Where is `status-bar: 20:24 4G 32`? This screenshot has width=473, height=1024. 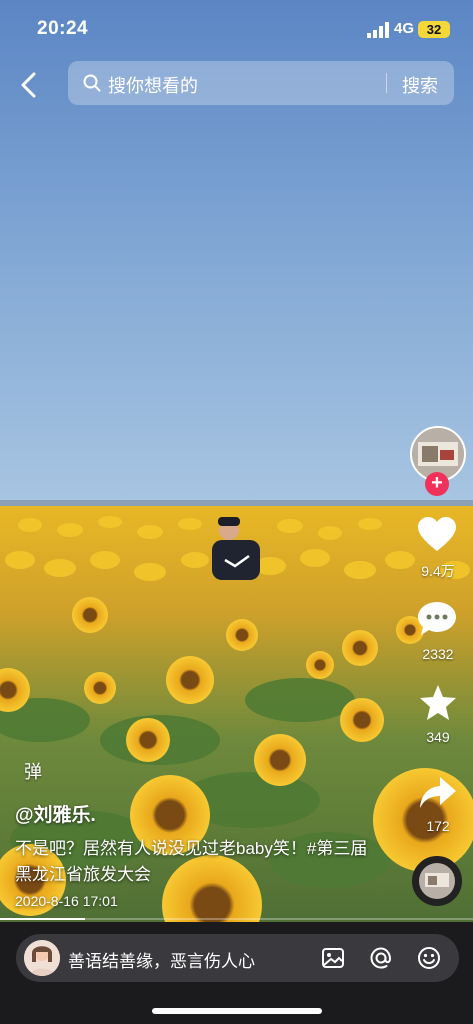
status-bar: 20:24 4G 32 is located at coordinates (236, 28).